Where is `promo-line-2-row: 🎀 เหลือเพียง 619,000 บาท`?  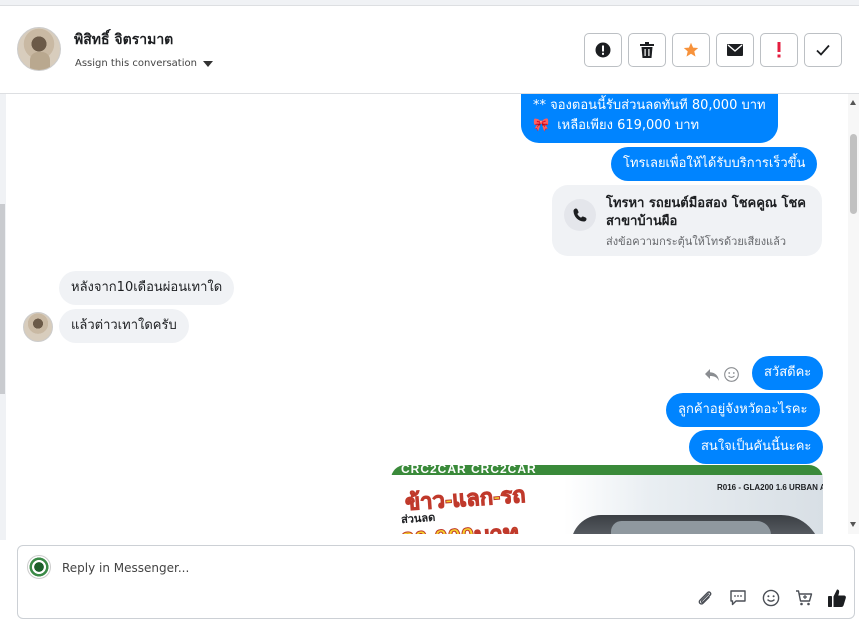
promo-line-2-row: 🎀 เหลือเพียง 619,000 บาท is located at coordinates (649, 126).